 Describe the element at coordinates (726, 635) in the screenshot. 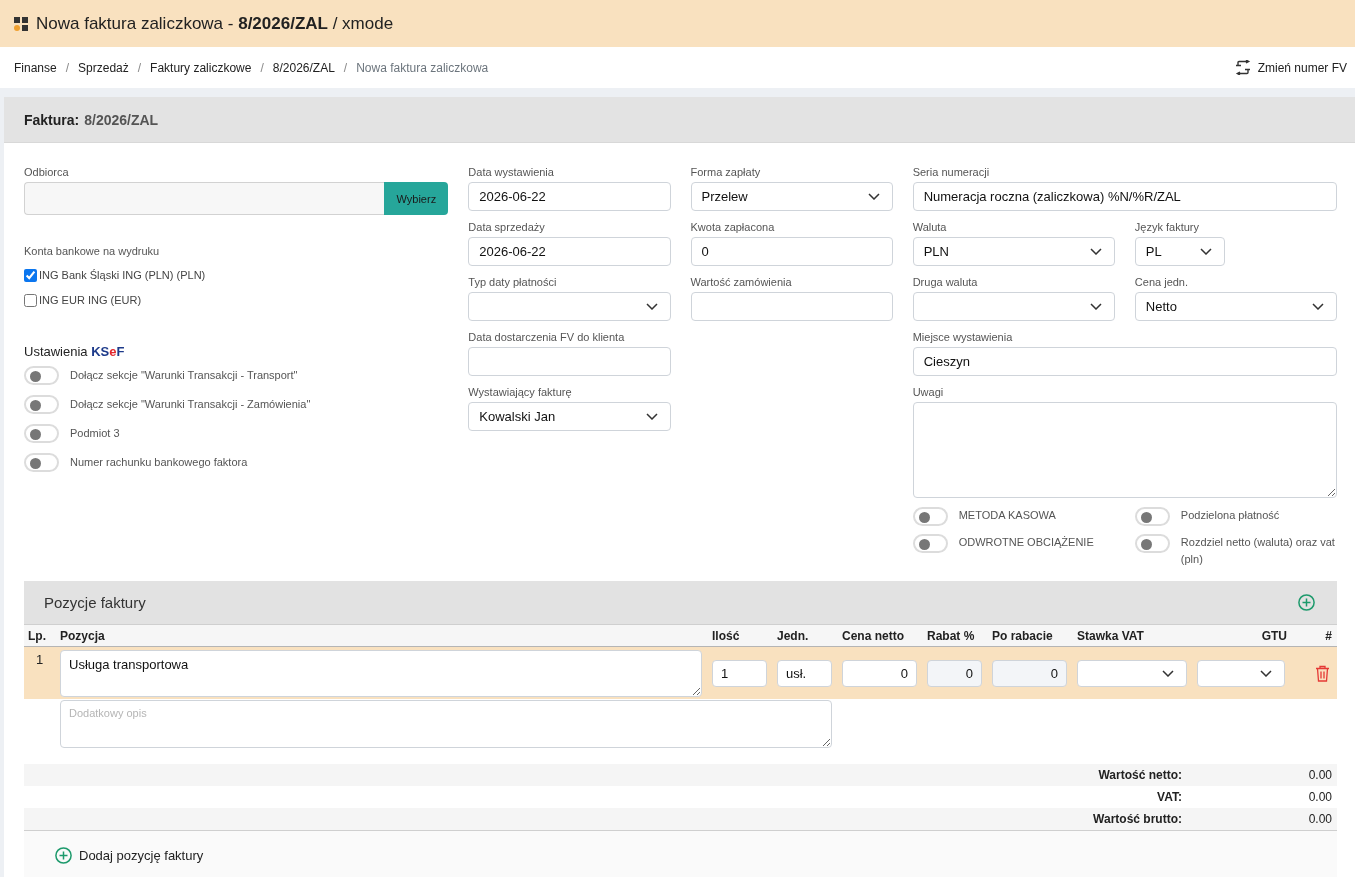

I see `column-header: Ilość` at that location.